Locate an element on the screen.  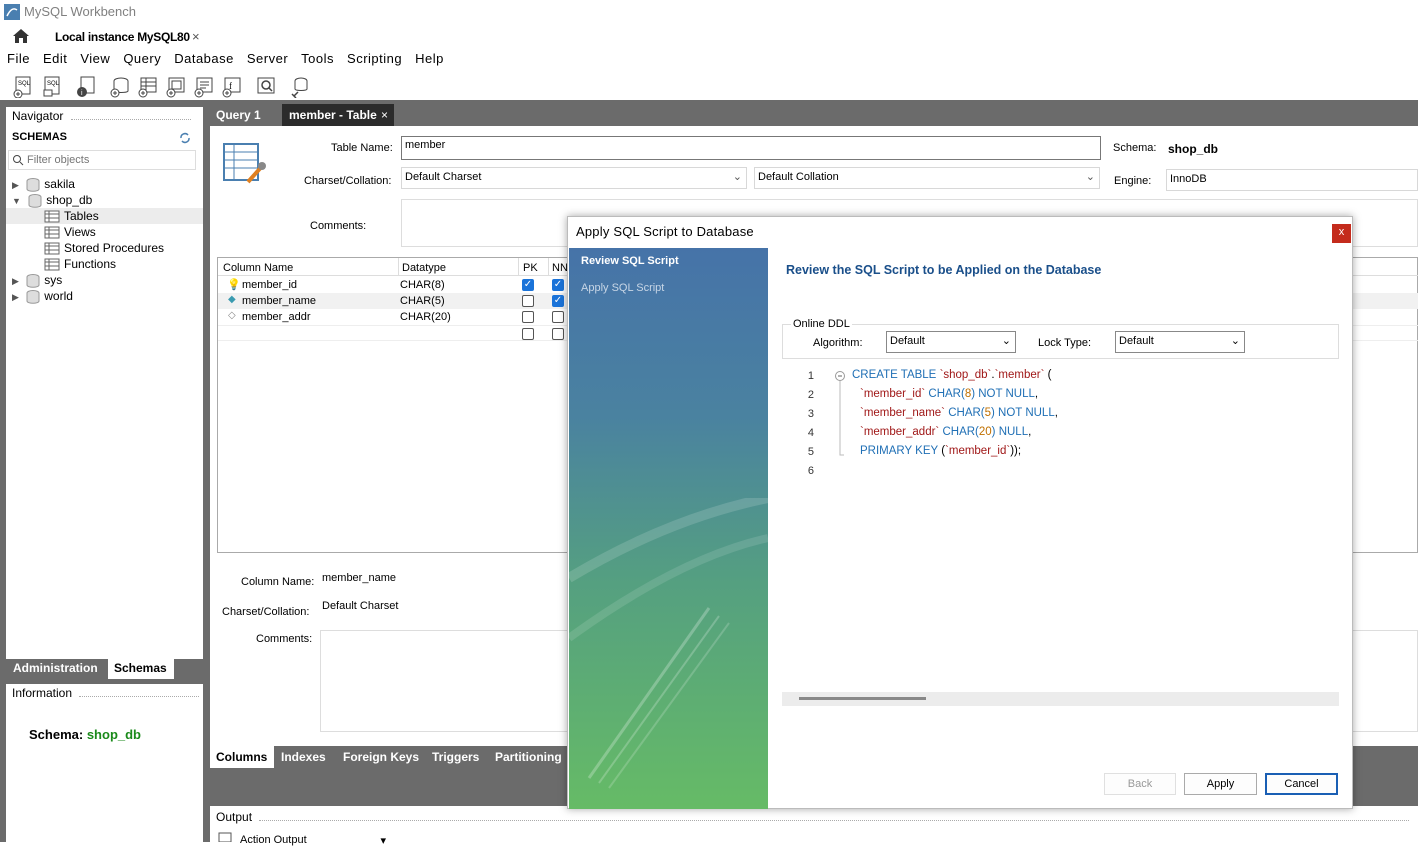
sql-line-4: `member_addr` CHAR(20) NULL, is located at coordinates (946, 432).